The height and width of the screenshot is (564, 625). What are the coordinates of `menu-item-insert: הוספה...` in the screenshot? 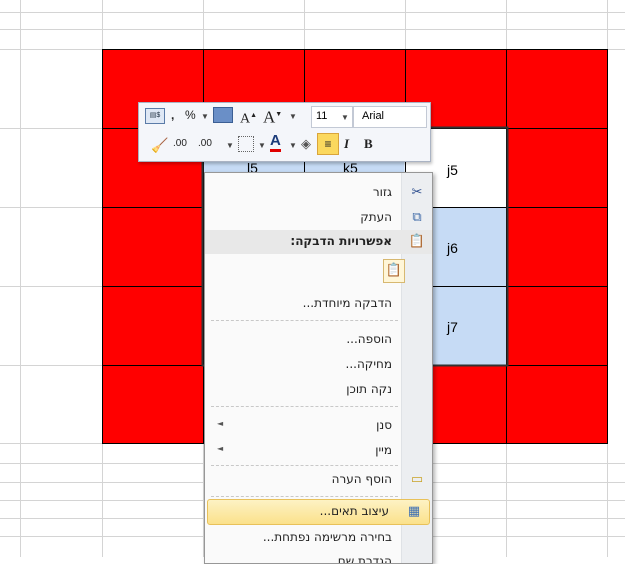 It's located at (318, 340).